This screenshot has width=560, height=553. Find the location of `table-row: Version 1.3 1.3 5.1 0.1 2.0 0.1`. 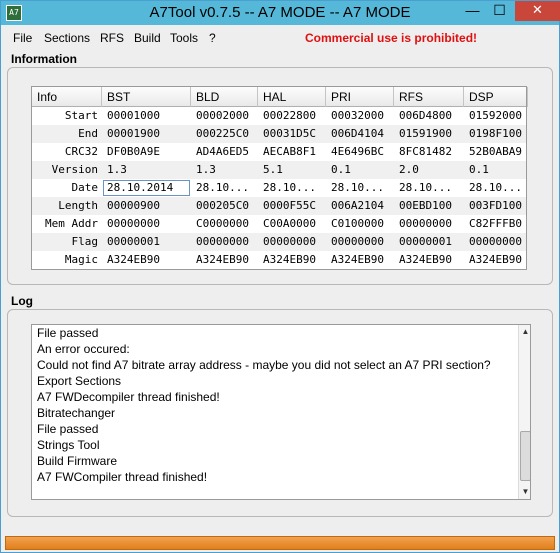

table-row: Version 1.3 1.3 5.1 0.1 2.0 0.1 is located at coordinates (279, 170).